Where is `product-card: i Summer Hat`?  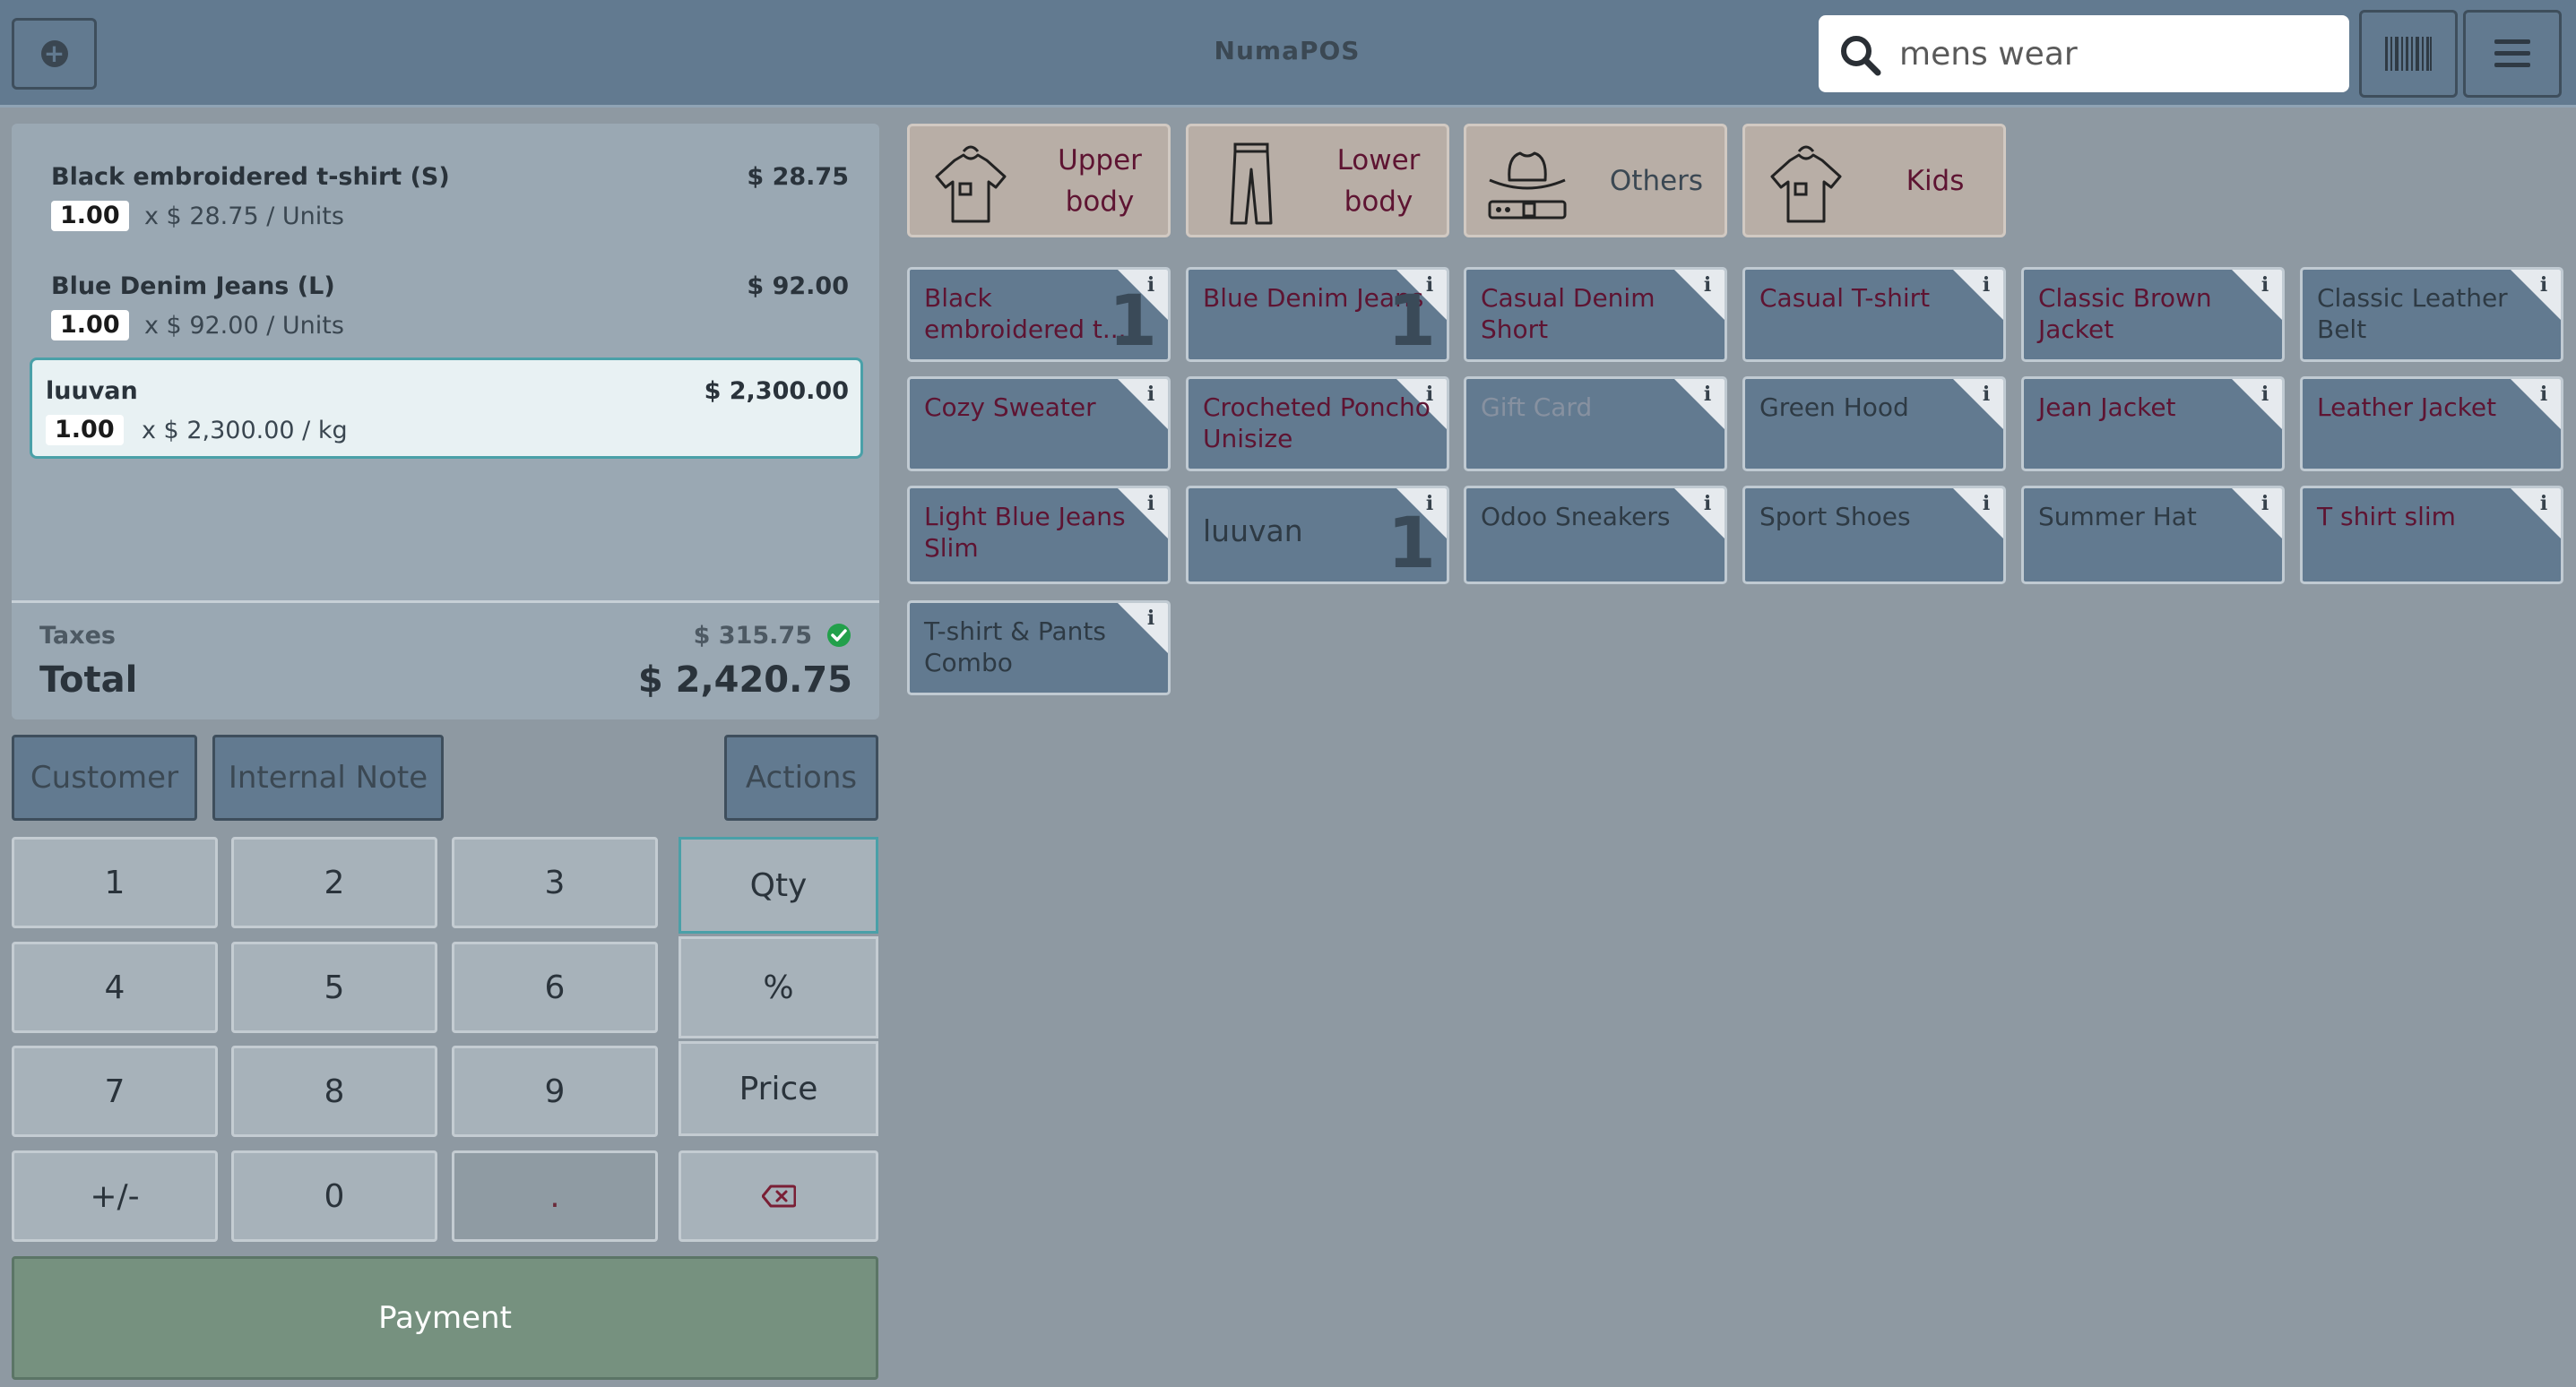
product-card: i Summer Hat is located at coordinates (2153, 535).